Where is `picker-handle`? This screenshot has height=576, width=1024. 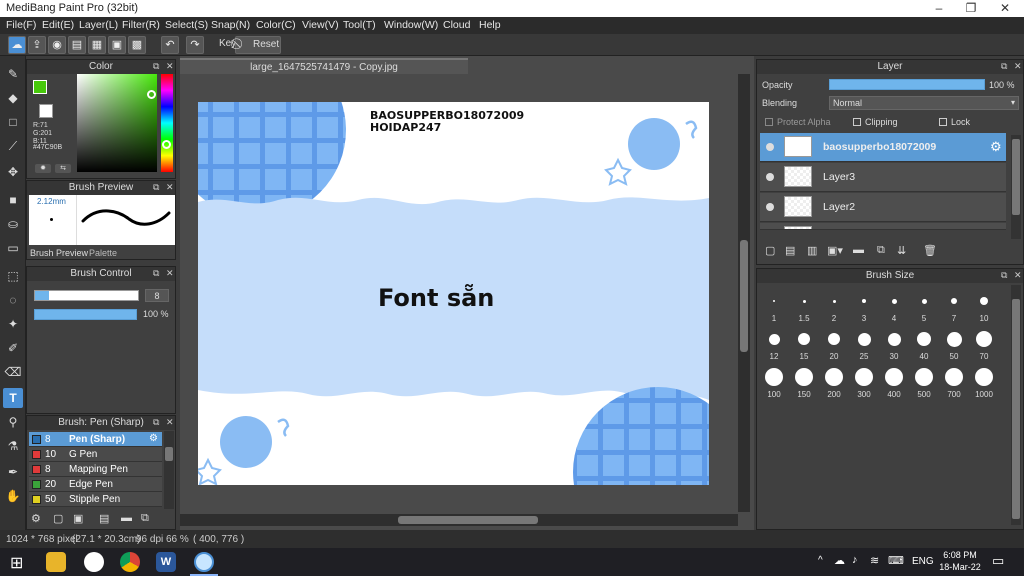 picker-handle is located at coordinates (151, 94).